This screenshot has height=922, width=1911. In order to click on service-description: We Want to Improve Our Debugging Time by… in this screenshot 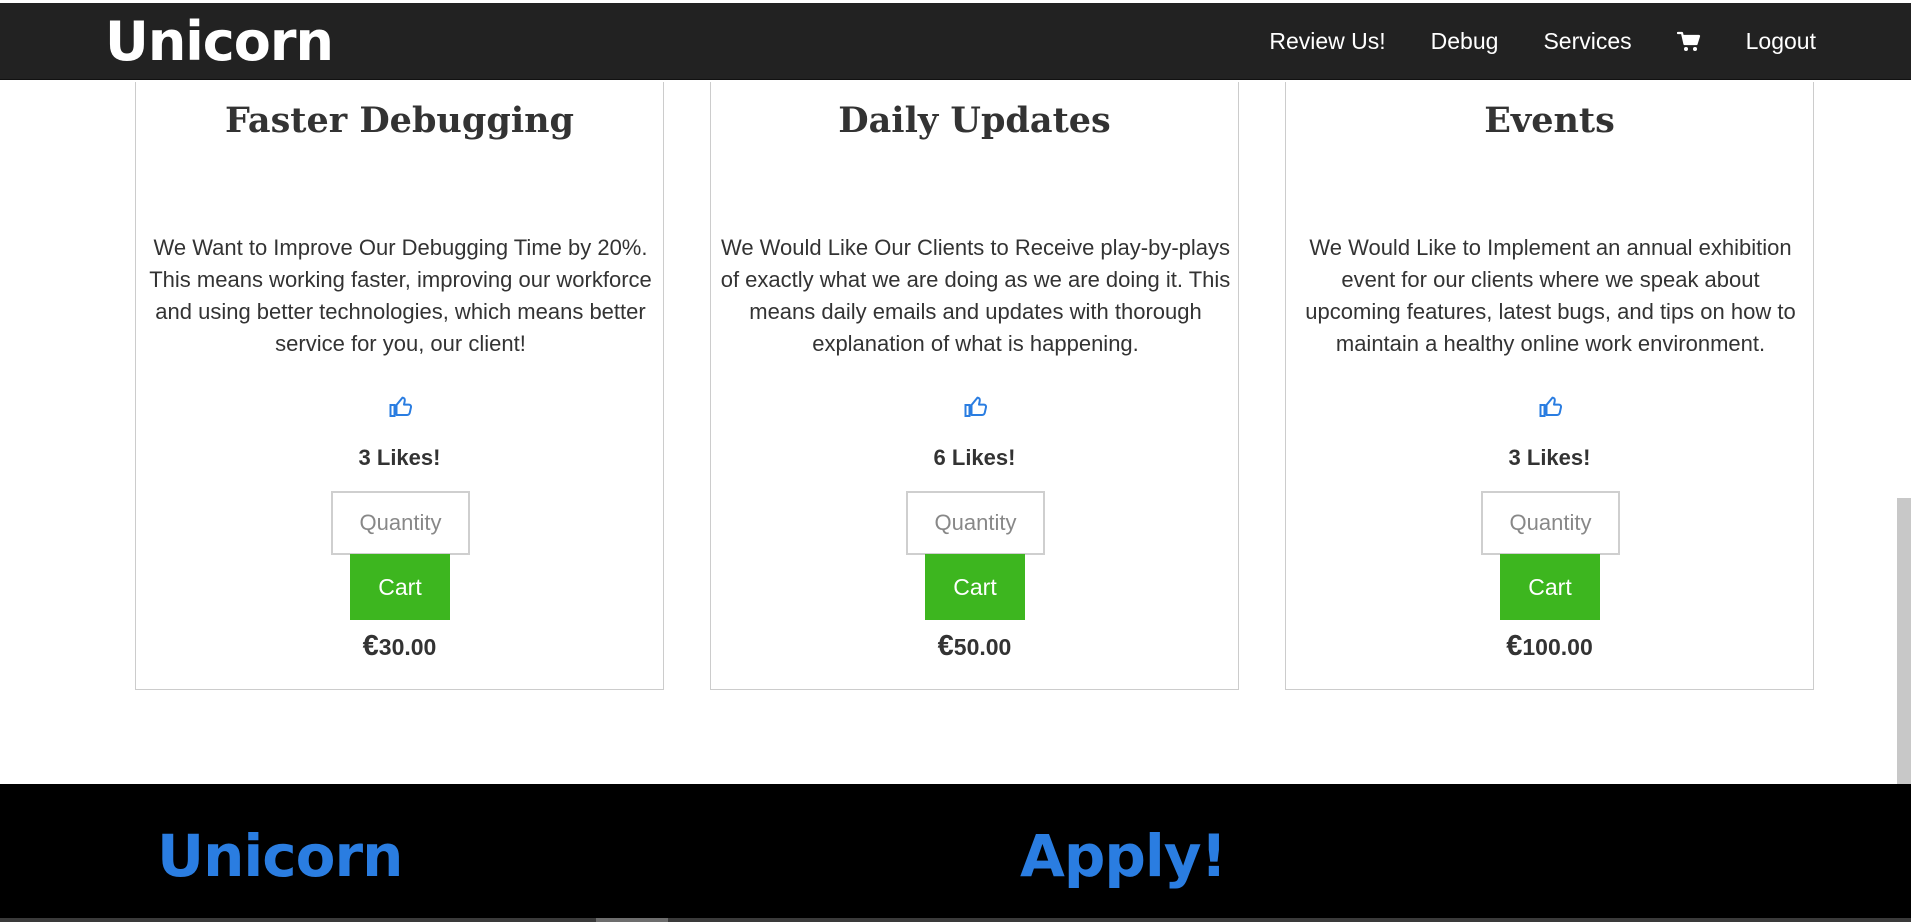, I will do `click(400, 295)`.